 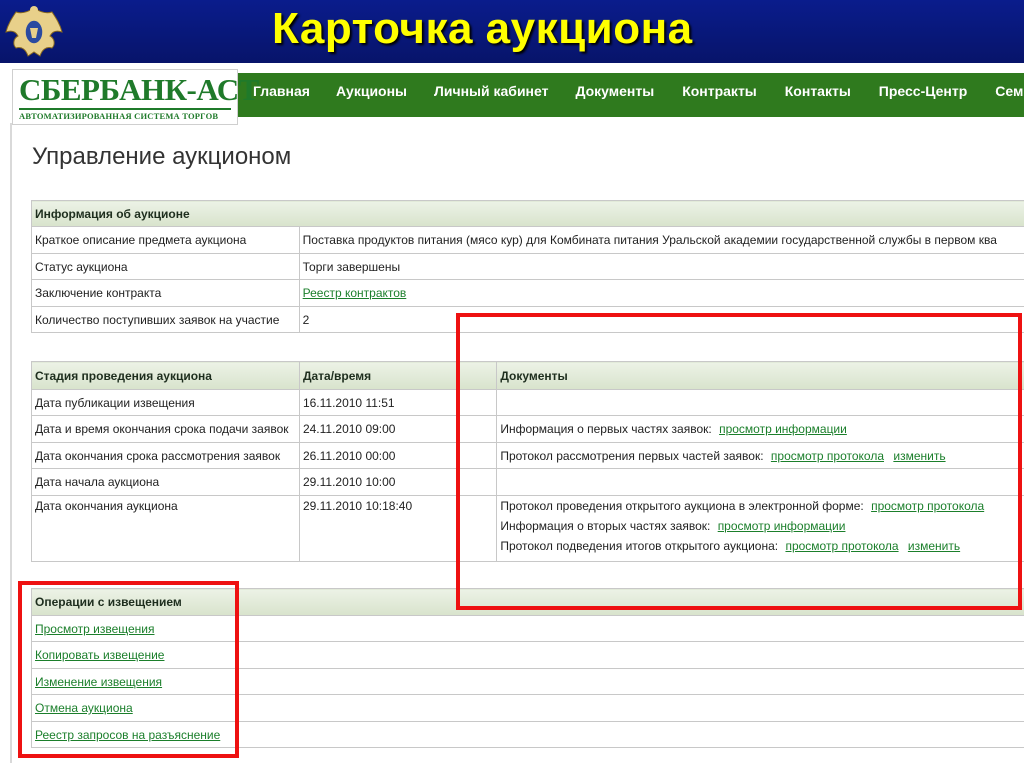 I want to click on operation-row: Просмотр извещения, so click(x=527, y=628).